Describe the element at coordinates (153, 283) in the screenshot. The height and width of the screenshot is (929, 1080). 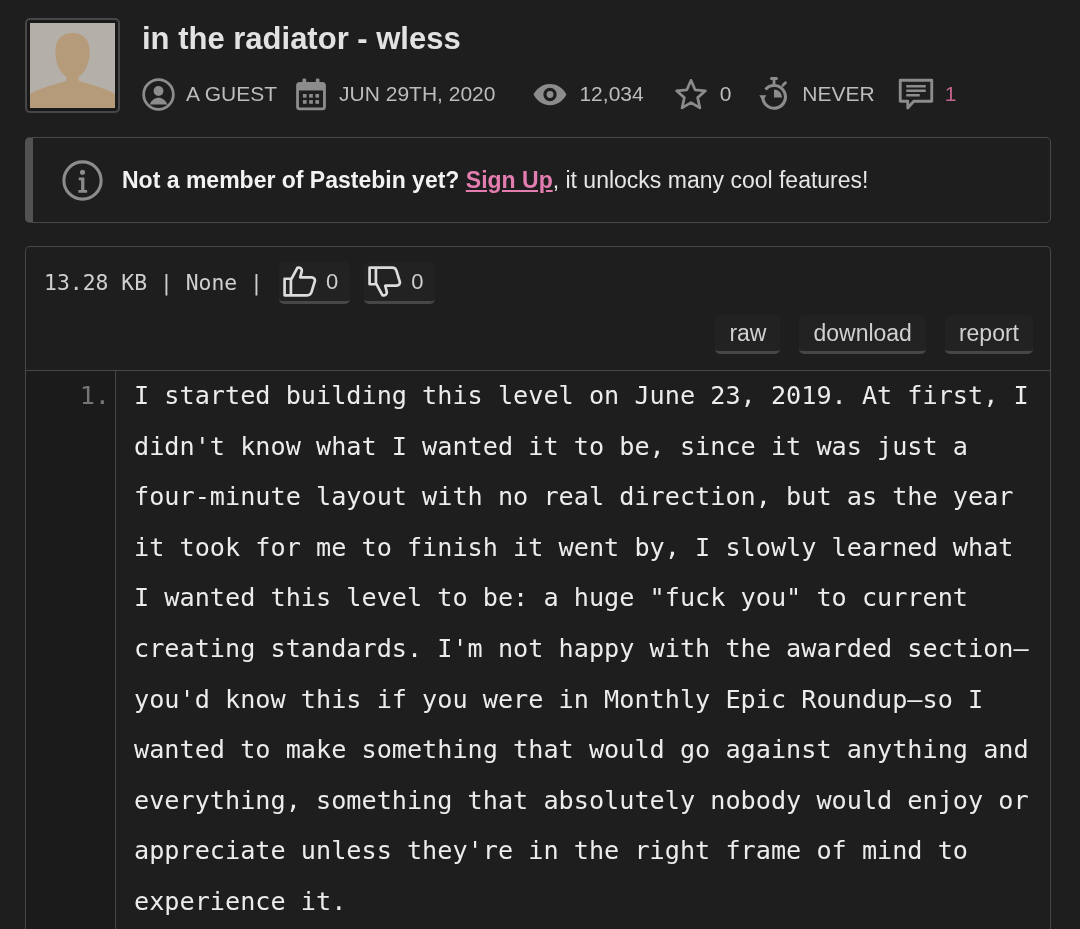
I see `paste-info-text: 13.28 KB | None |` at that location.